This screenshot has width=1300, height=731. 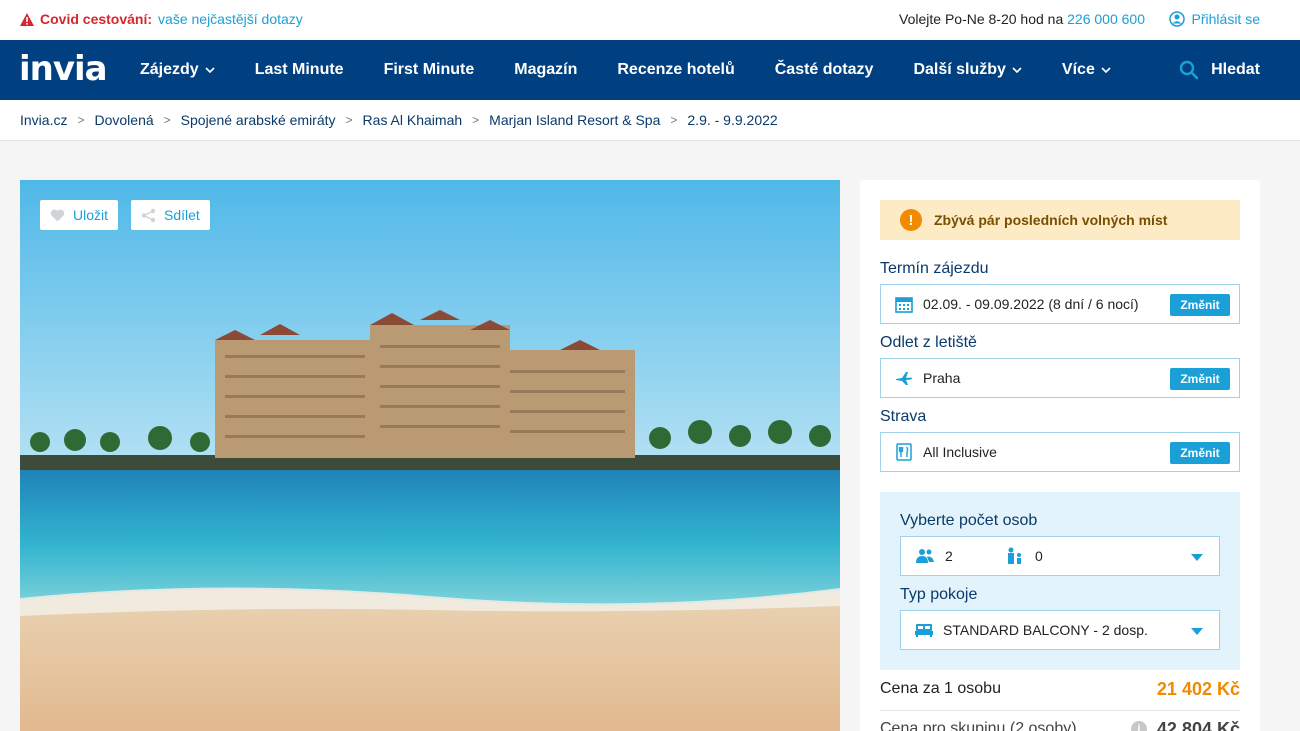 What do you see at coordinates (1078, 69) in the screenshot?
I see `nav-item-label: Více` at bounding box center [1078, 69].